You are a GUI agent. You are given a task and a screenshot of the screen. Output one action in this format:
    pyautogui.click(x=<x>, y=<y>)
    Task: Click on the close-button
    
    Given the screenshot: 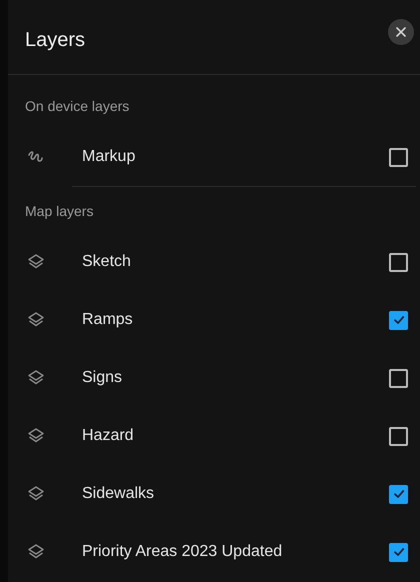 What is the action you would take?
    pyautogui.click(x=401, y=32)
    